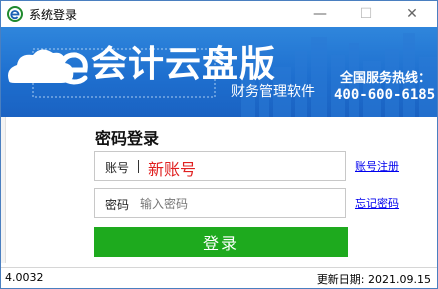  I want to click on login-form-title: 密码登录, so click(127, 138).